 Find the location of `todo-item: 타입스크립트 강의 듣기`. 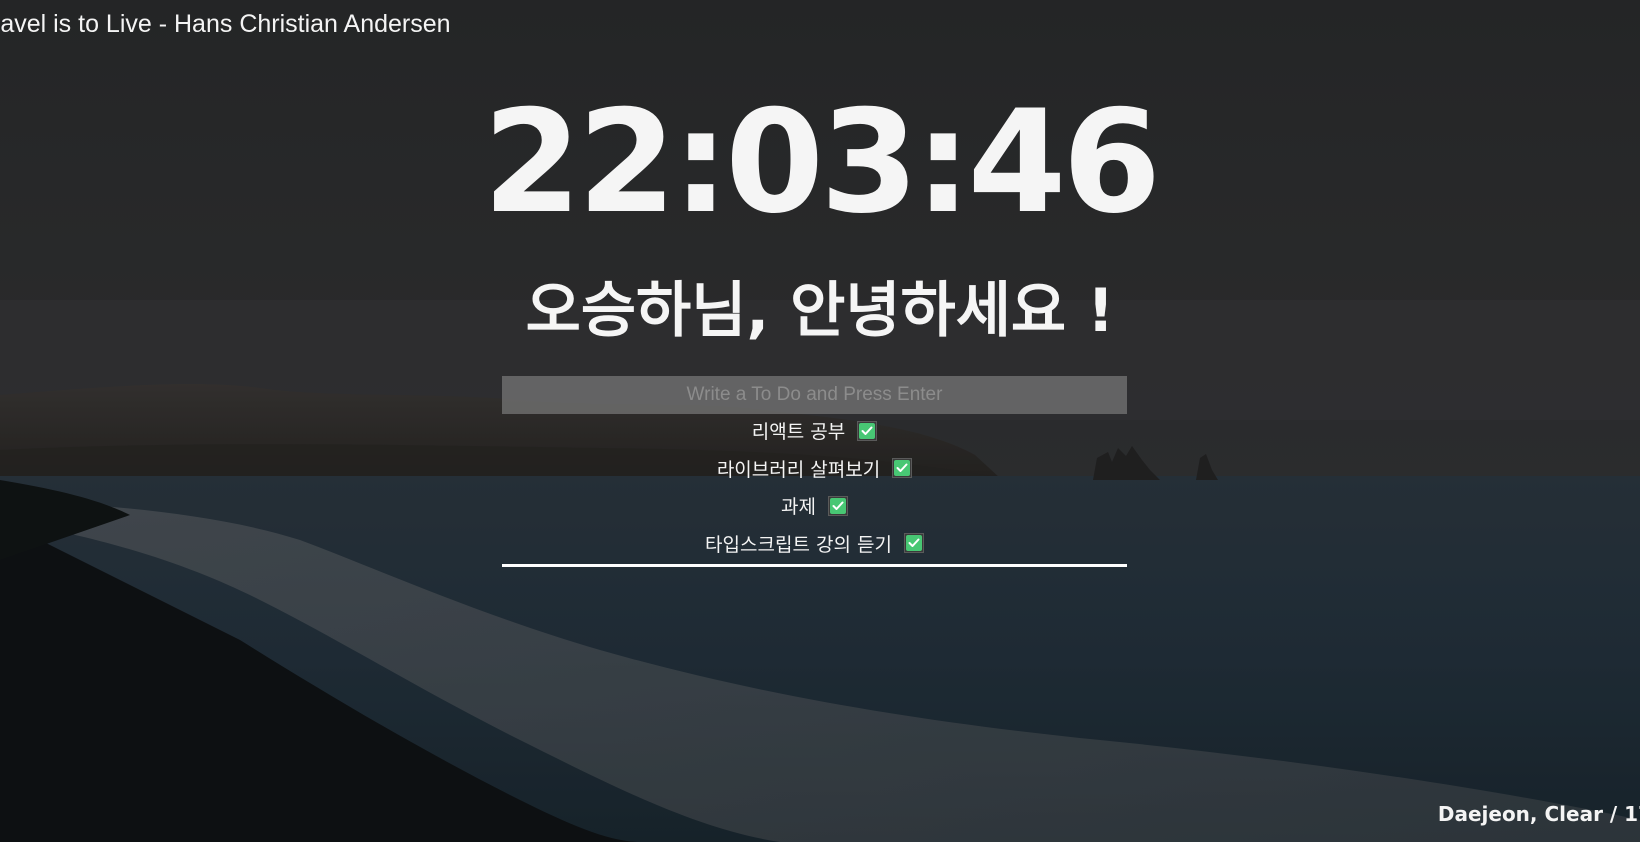

todo-item: 타입스크립트 강의 듣기 is located at coordinates (814, 544).